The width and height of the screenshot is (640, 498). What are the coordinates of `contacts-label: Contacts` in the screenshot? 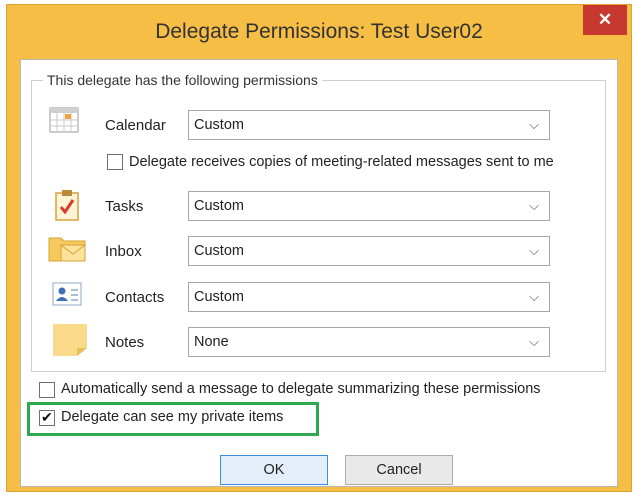 It's located at (135, 297).